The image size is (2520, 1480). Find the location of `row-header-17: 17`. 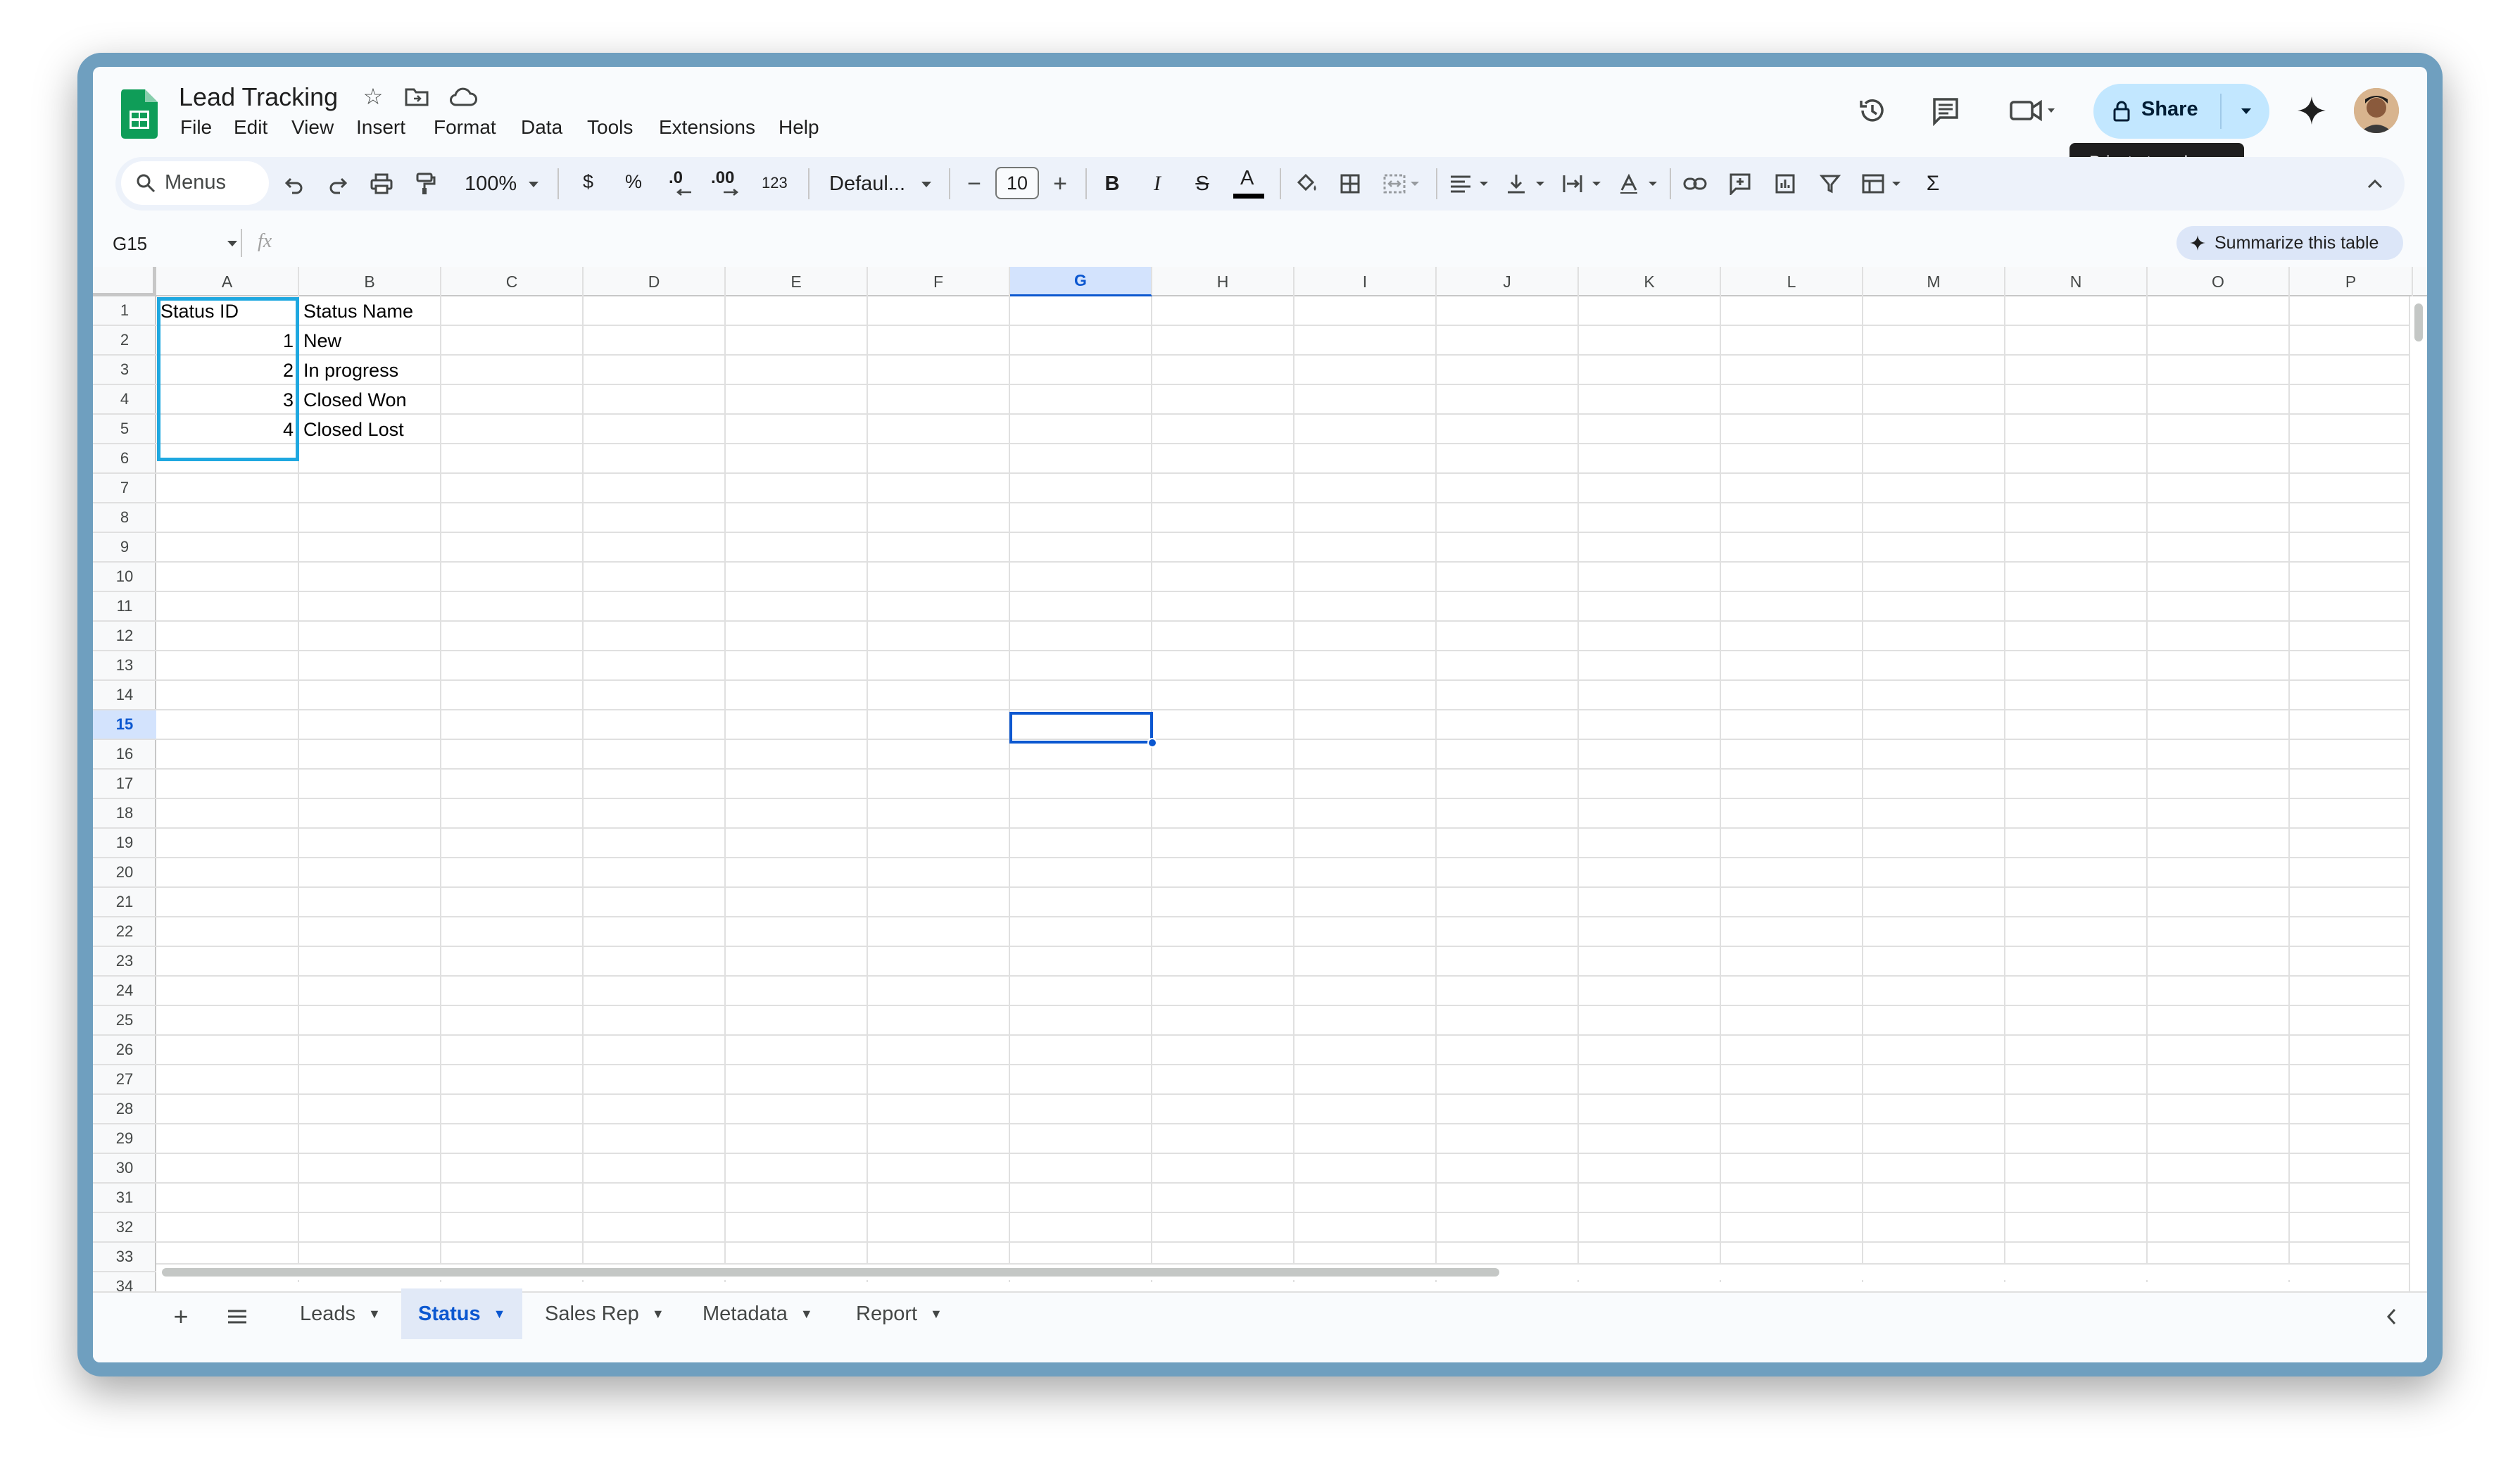

row-header-17: 17 is located at coordinates (124, 785).